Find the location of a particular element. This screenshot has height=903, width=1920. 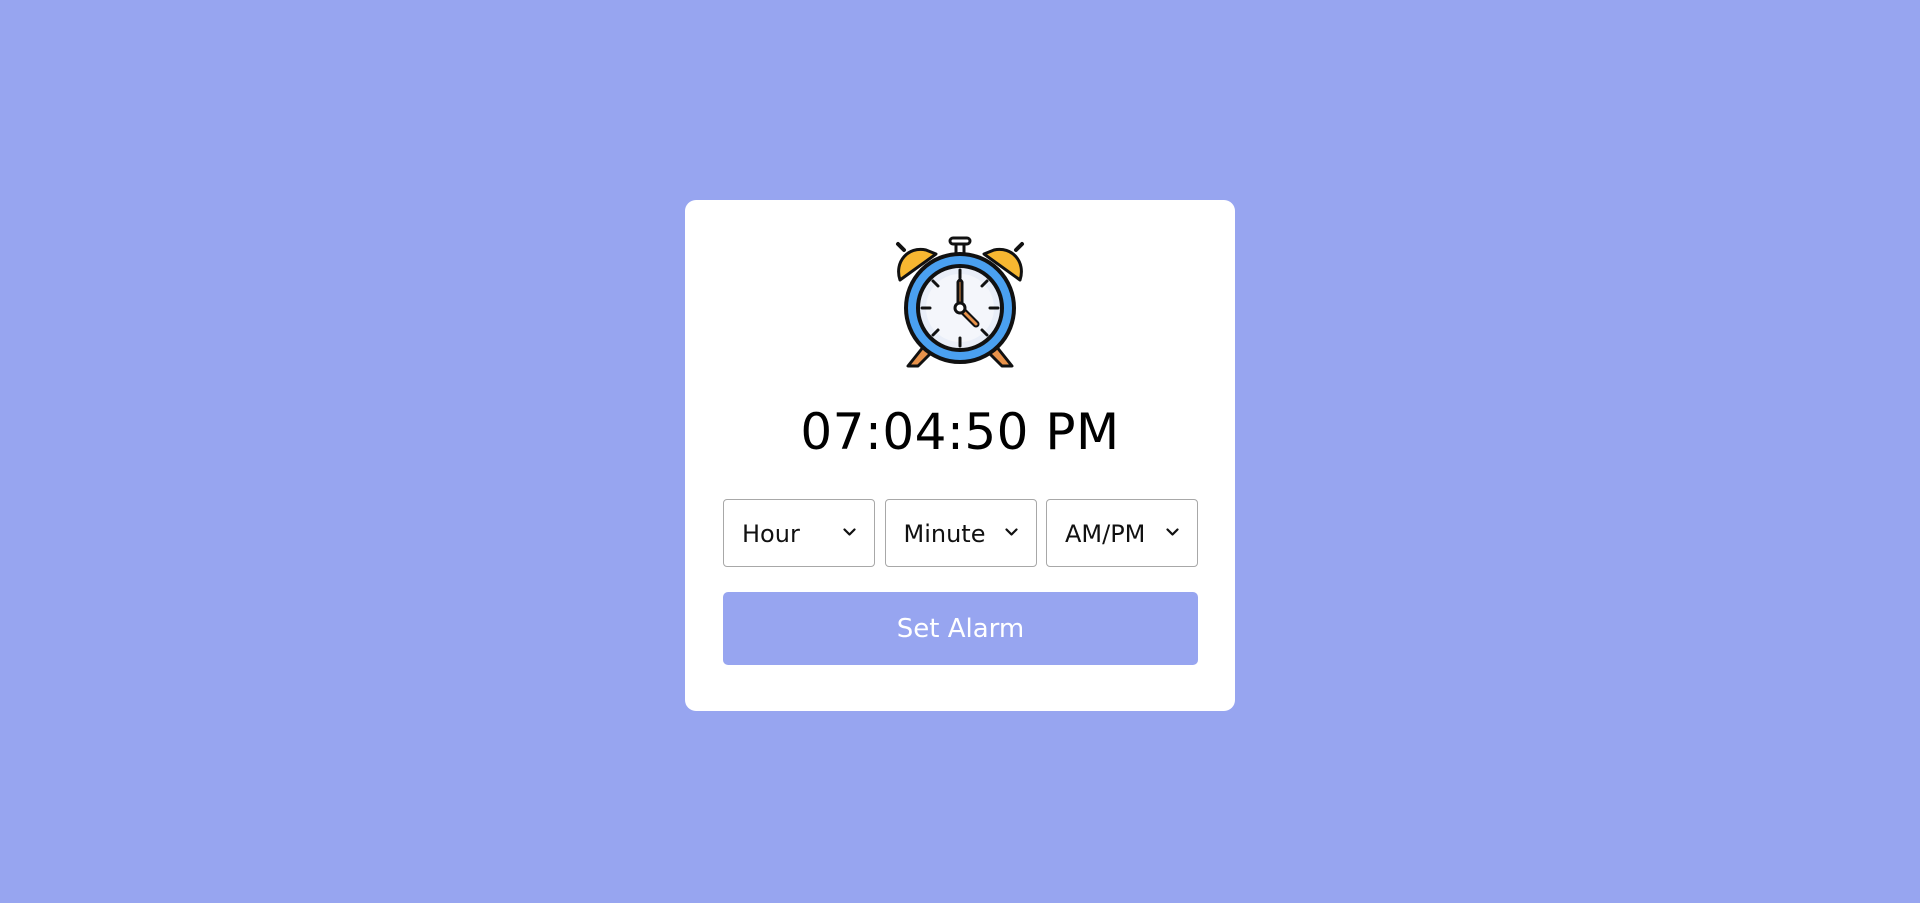

minute-select: Minute is located at coordinates (960, 533).